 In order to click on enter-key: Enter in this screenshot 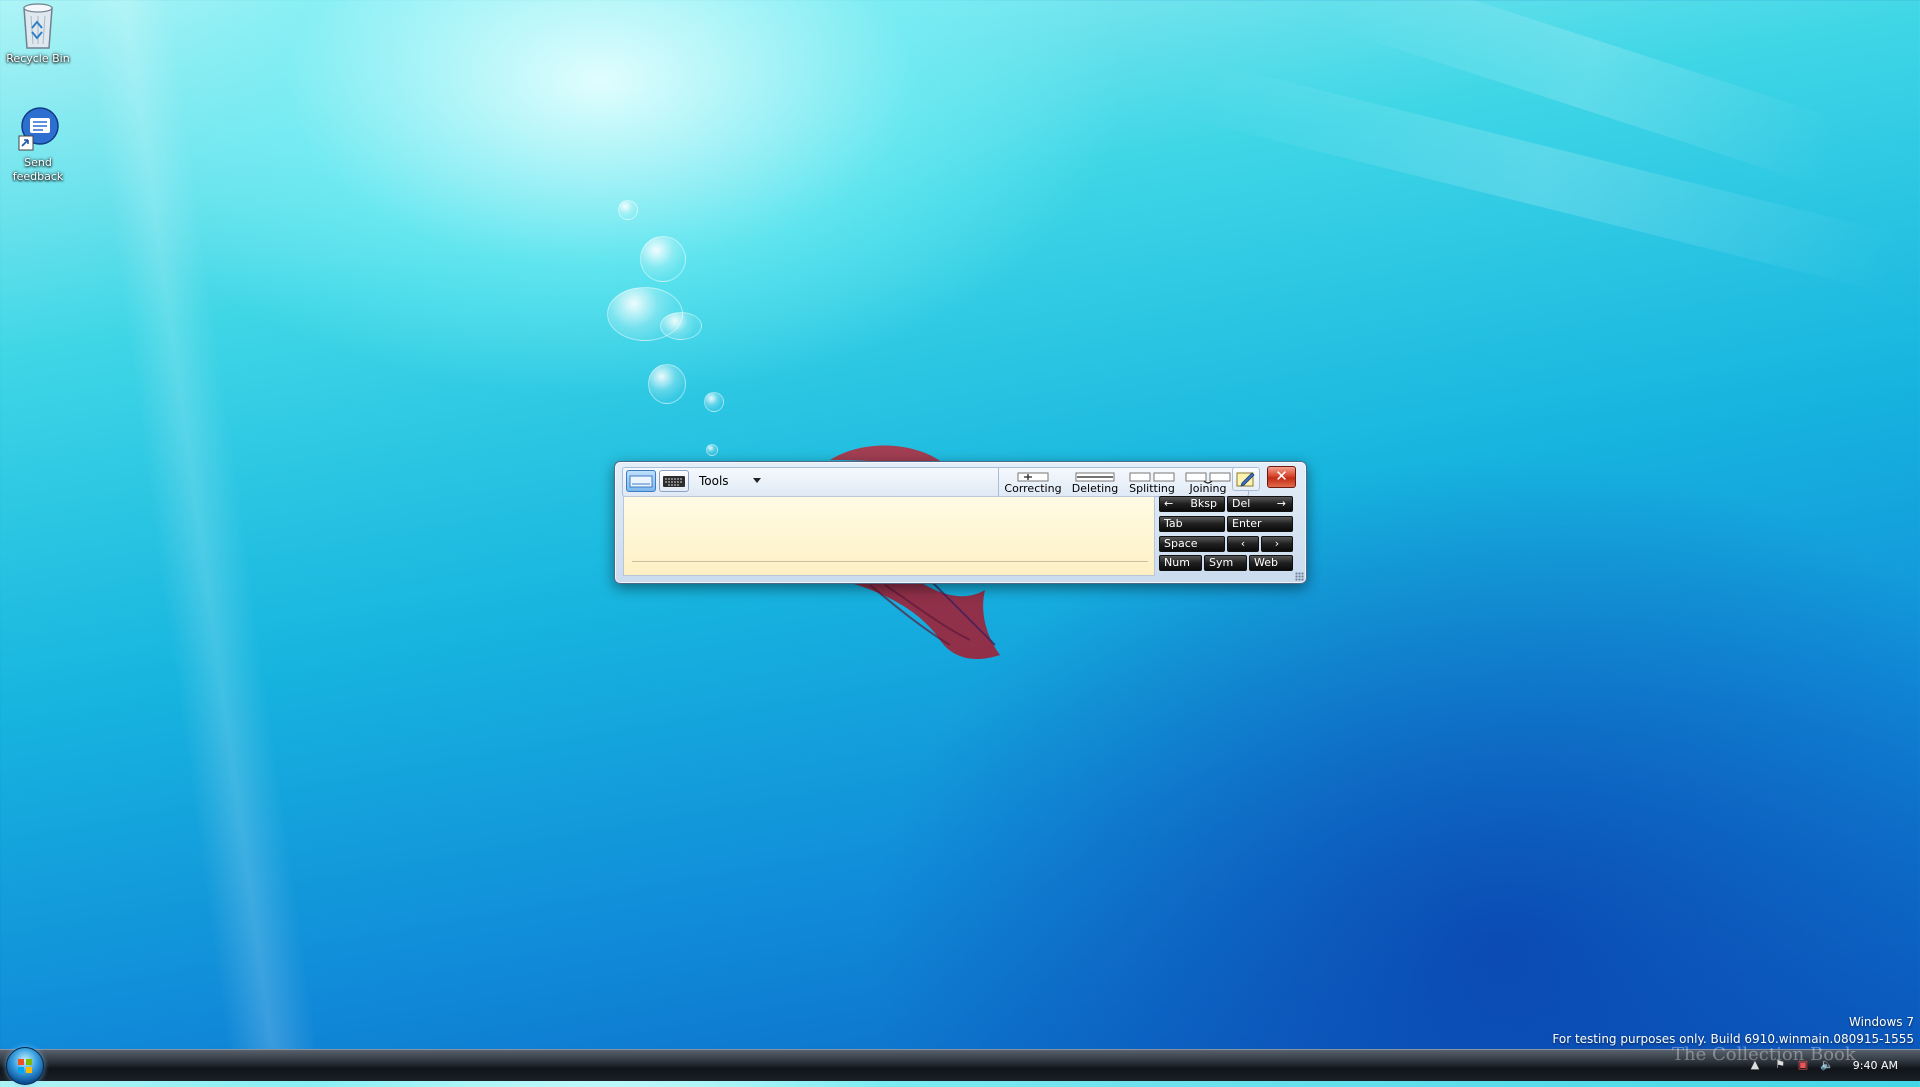, I will do `click(1260, 524)`.